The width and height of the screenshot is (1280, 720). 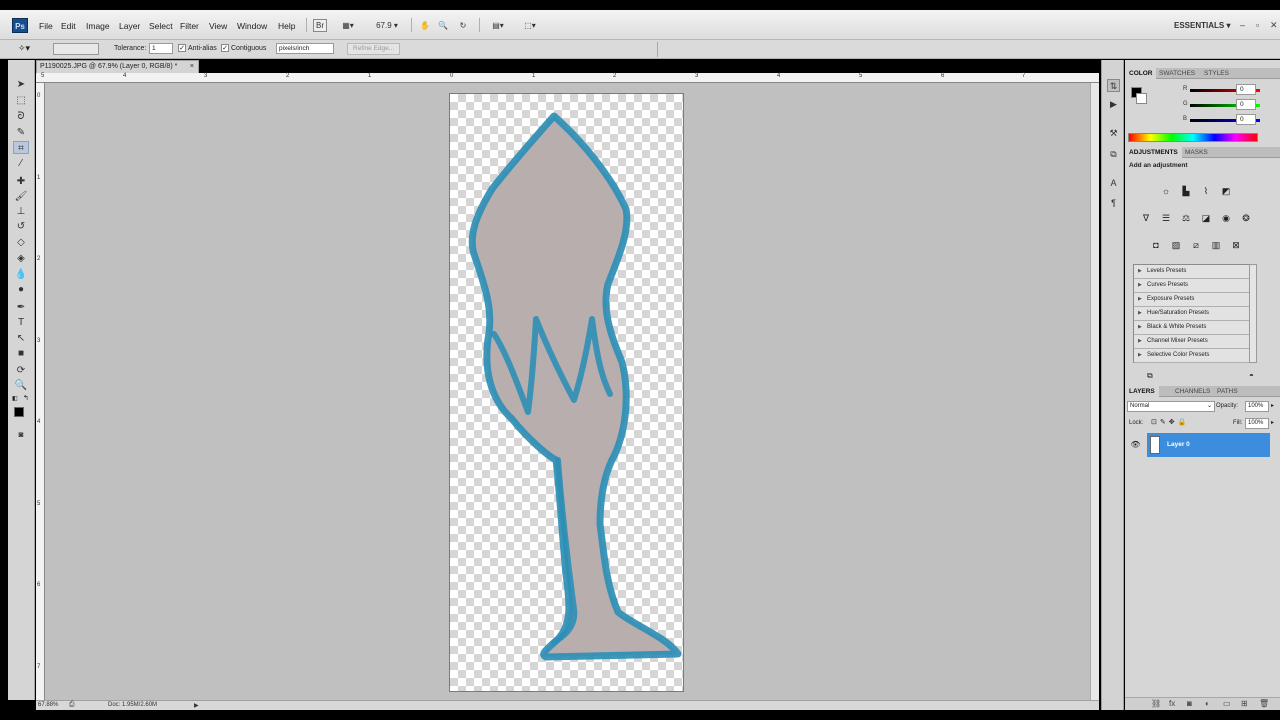 I want to click on photo-filter-icon: ◉, so click(x=1226, y=218).